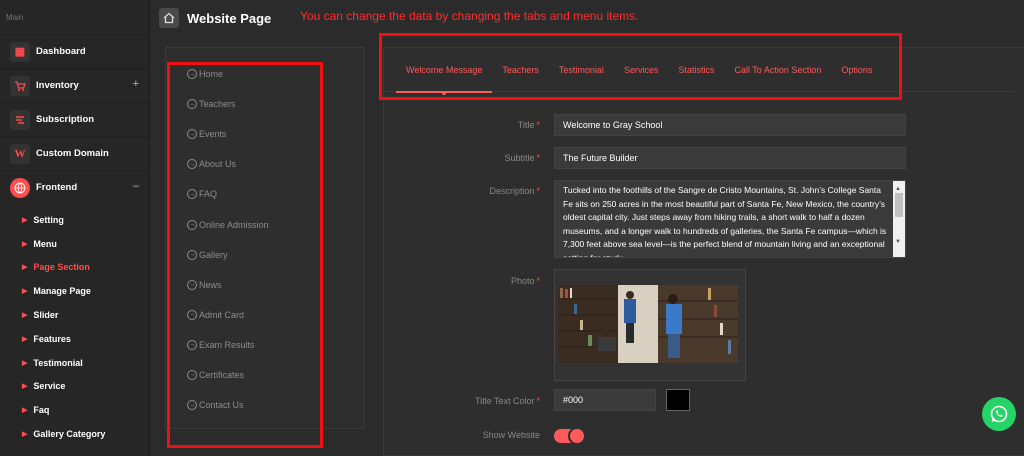 The width and height of the screenshot is (1024, 456). I want to click on photo-label: Photo *, so click(480, 281).